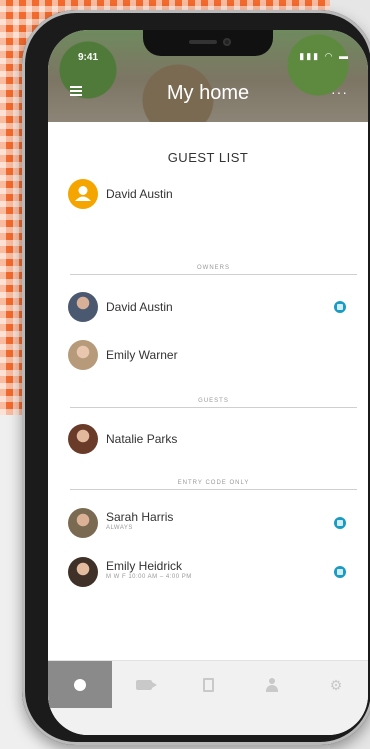  I want to click on home-dot-icon, so click(80, 685).